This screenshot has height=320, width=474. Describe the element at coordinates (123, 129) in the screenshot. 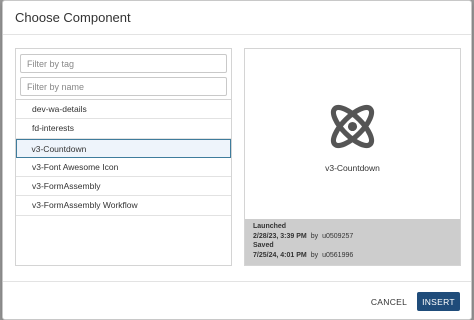

I see `list-item: fd-interests` at that location.